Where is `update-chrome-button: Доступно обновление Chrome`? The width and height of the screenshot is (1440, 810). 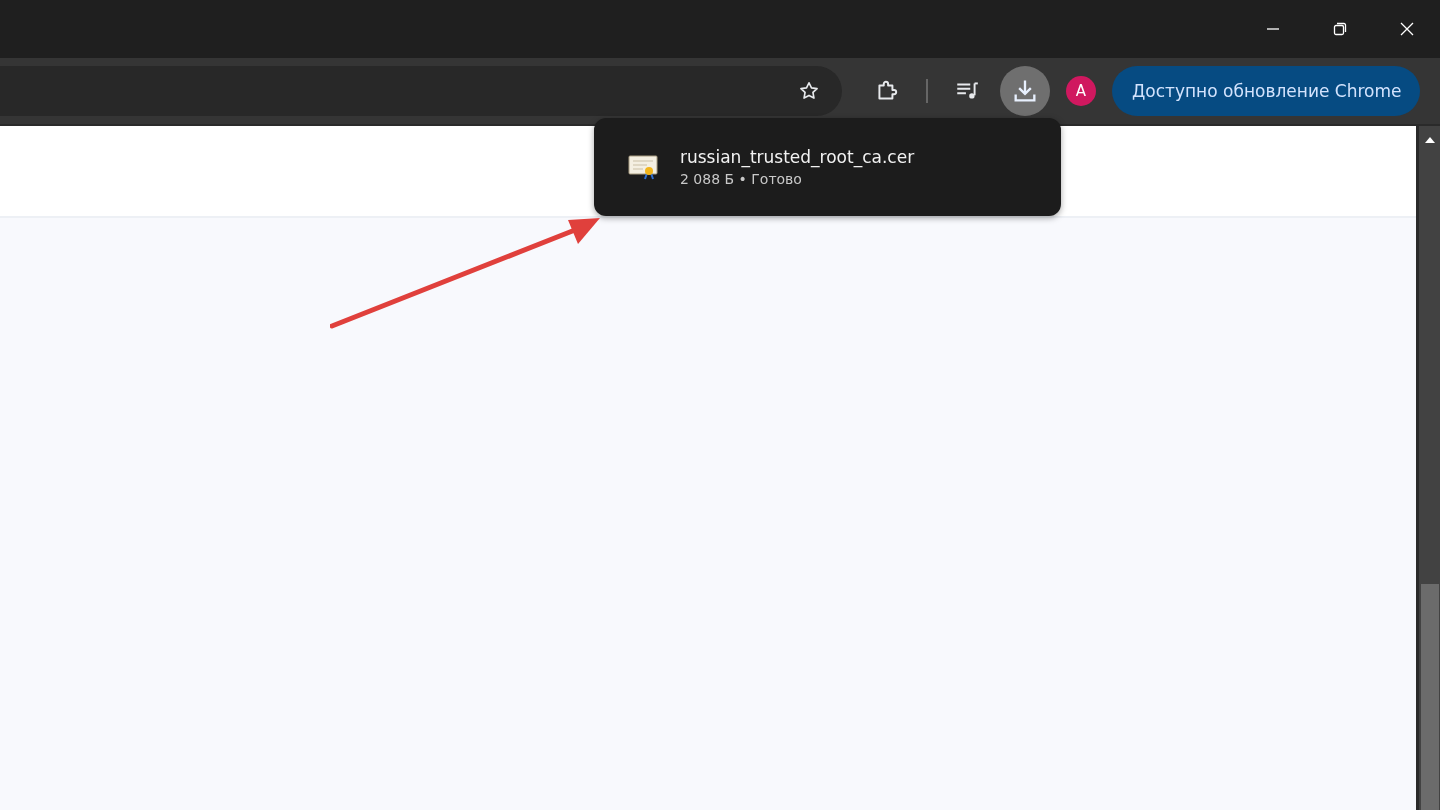 update-chrome-button: Доступно обновление Chrome is located at coordinates (1266, 91).